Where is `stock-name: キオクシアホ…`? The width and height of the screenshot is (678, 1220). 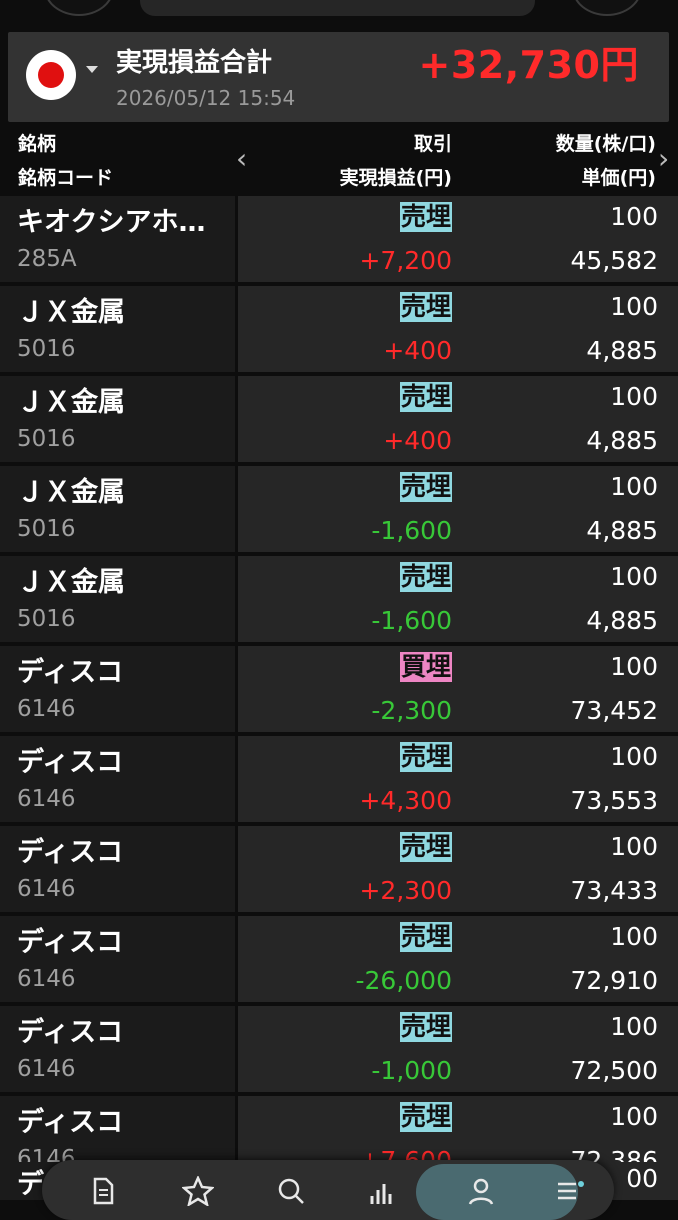 stock-name: キオクシアホ… is located at coordinates (111, 222).